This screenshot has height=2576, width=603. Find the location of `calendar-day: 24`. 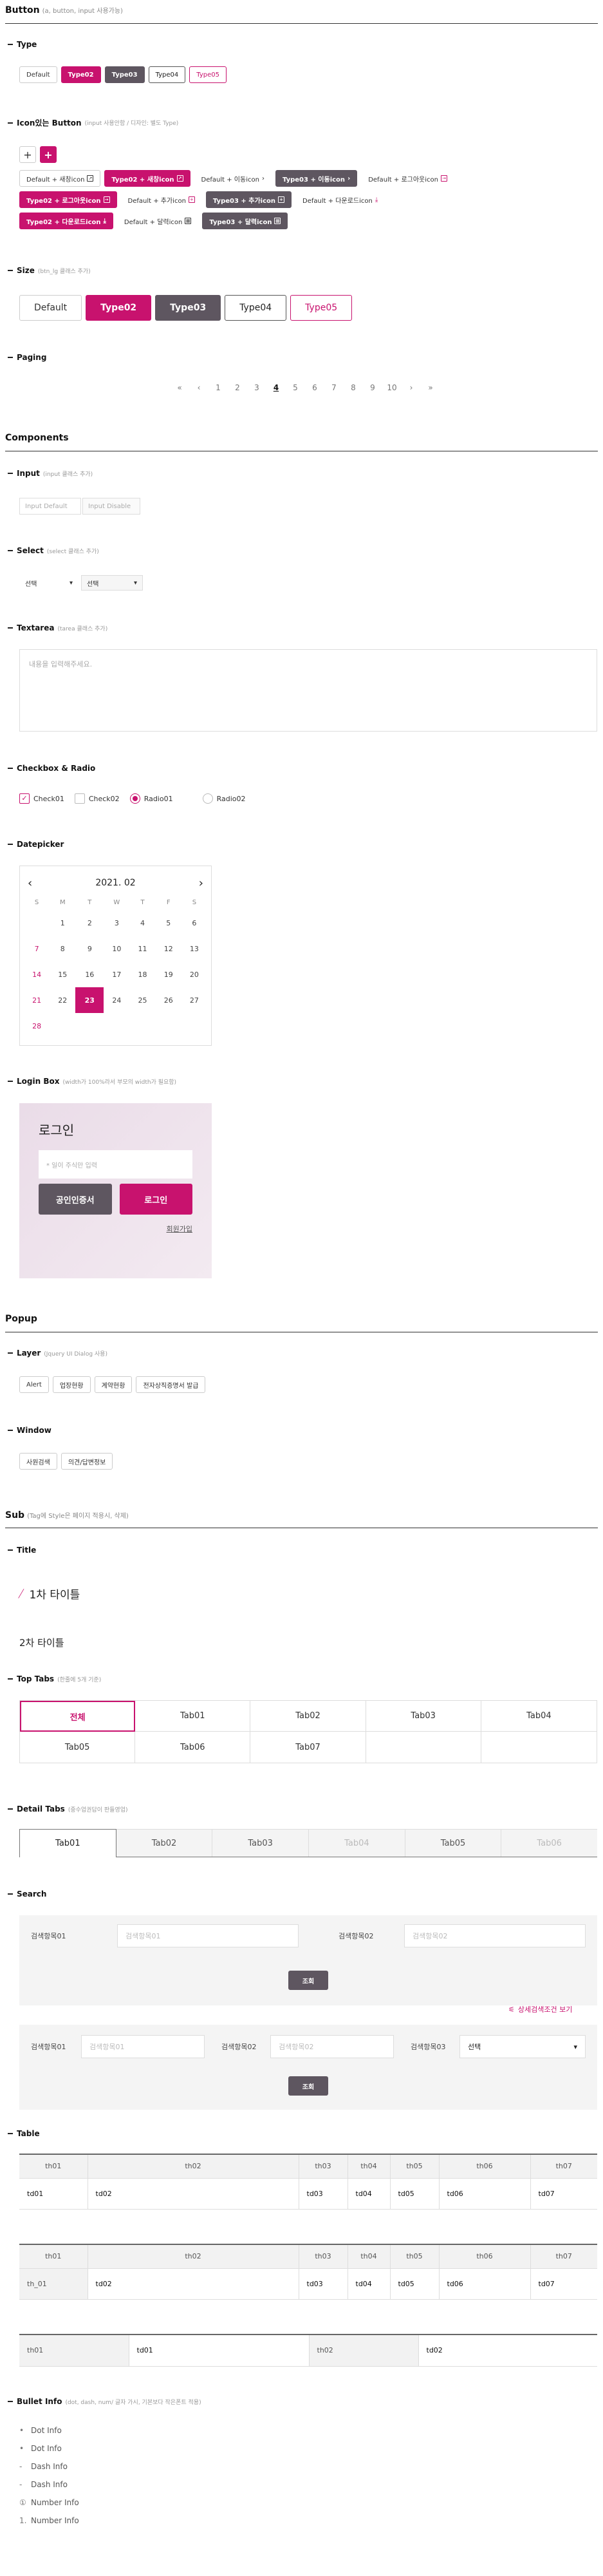

calendar-day: 24 is located at coordinates (117, 1000).